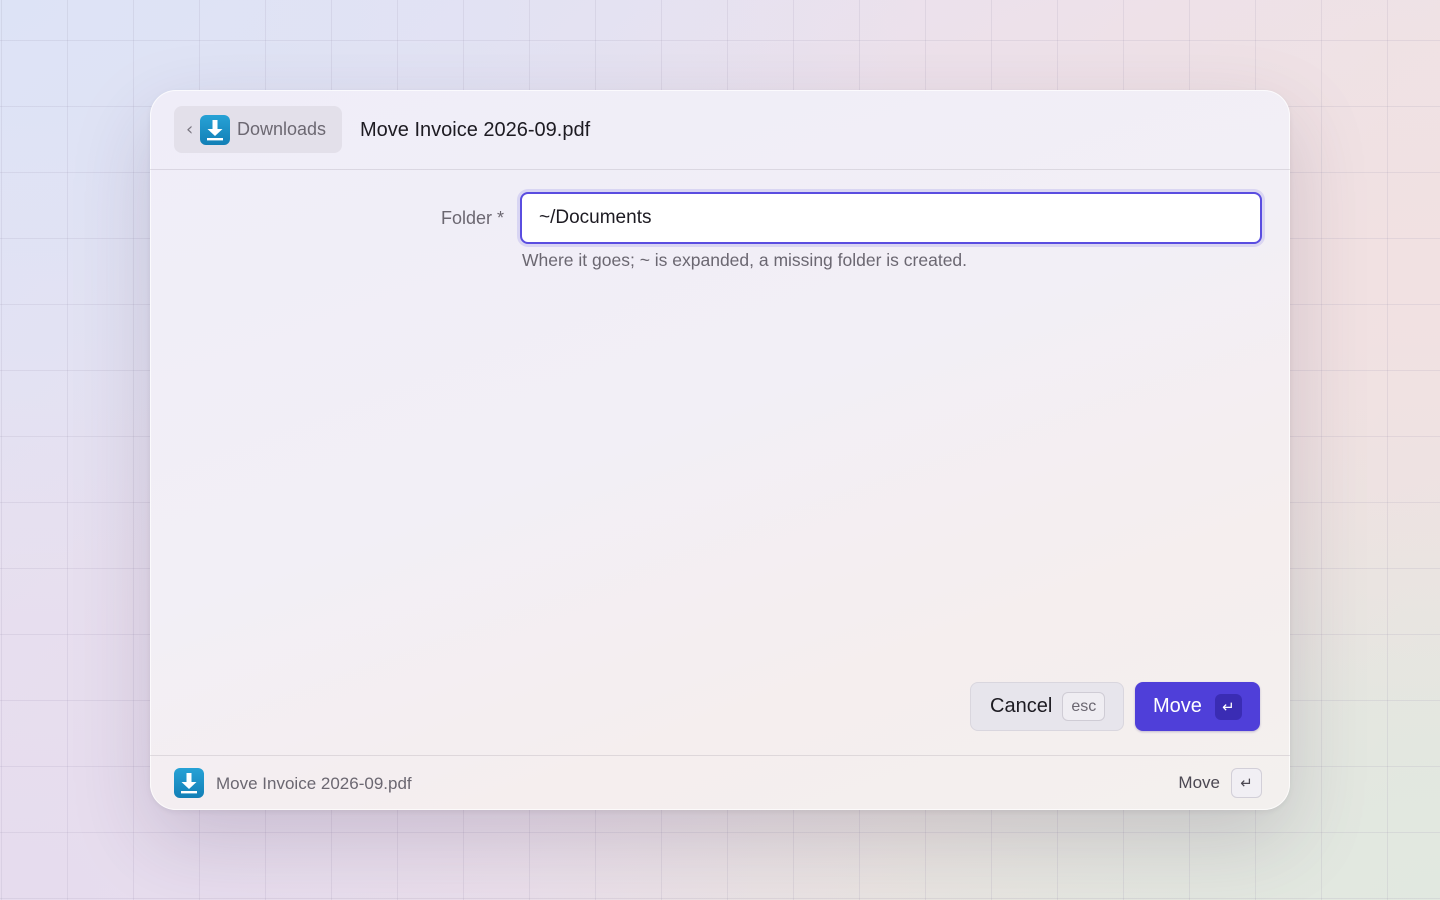  I want to click on cancel-button: Cancel esc, so click(1047, 706).